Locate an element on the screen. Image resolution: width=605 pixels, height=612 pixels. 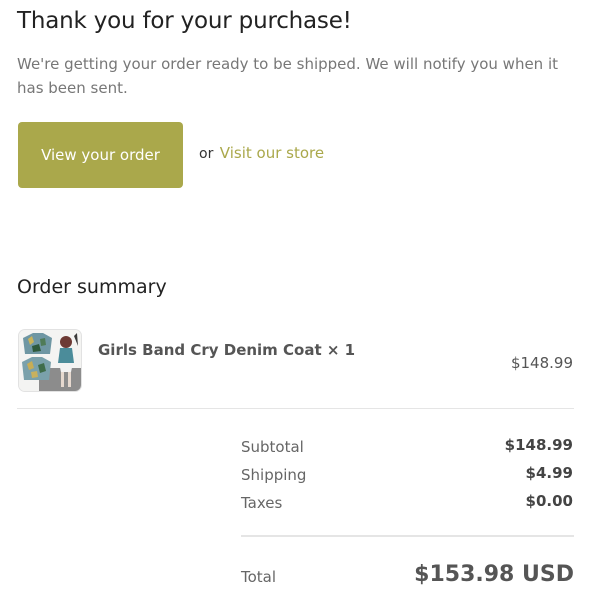
view-order-button: View your order is located at coordinates (100, 155).